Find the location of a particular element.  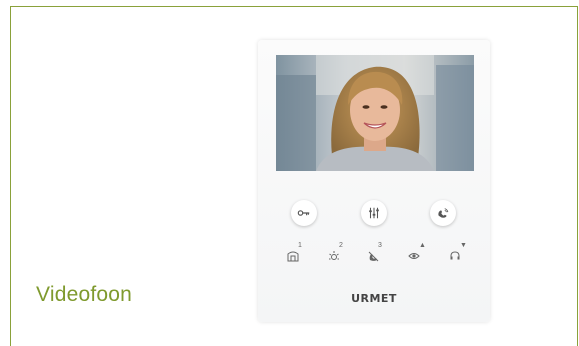

handset-button is located at coordinates (443, 213).